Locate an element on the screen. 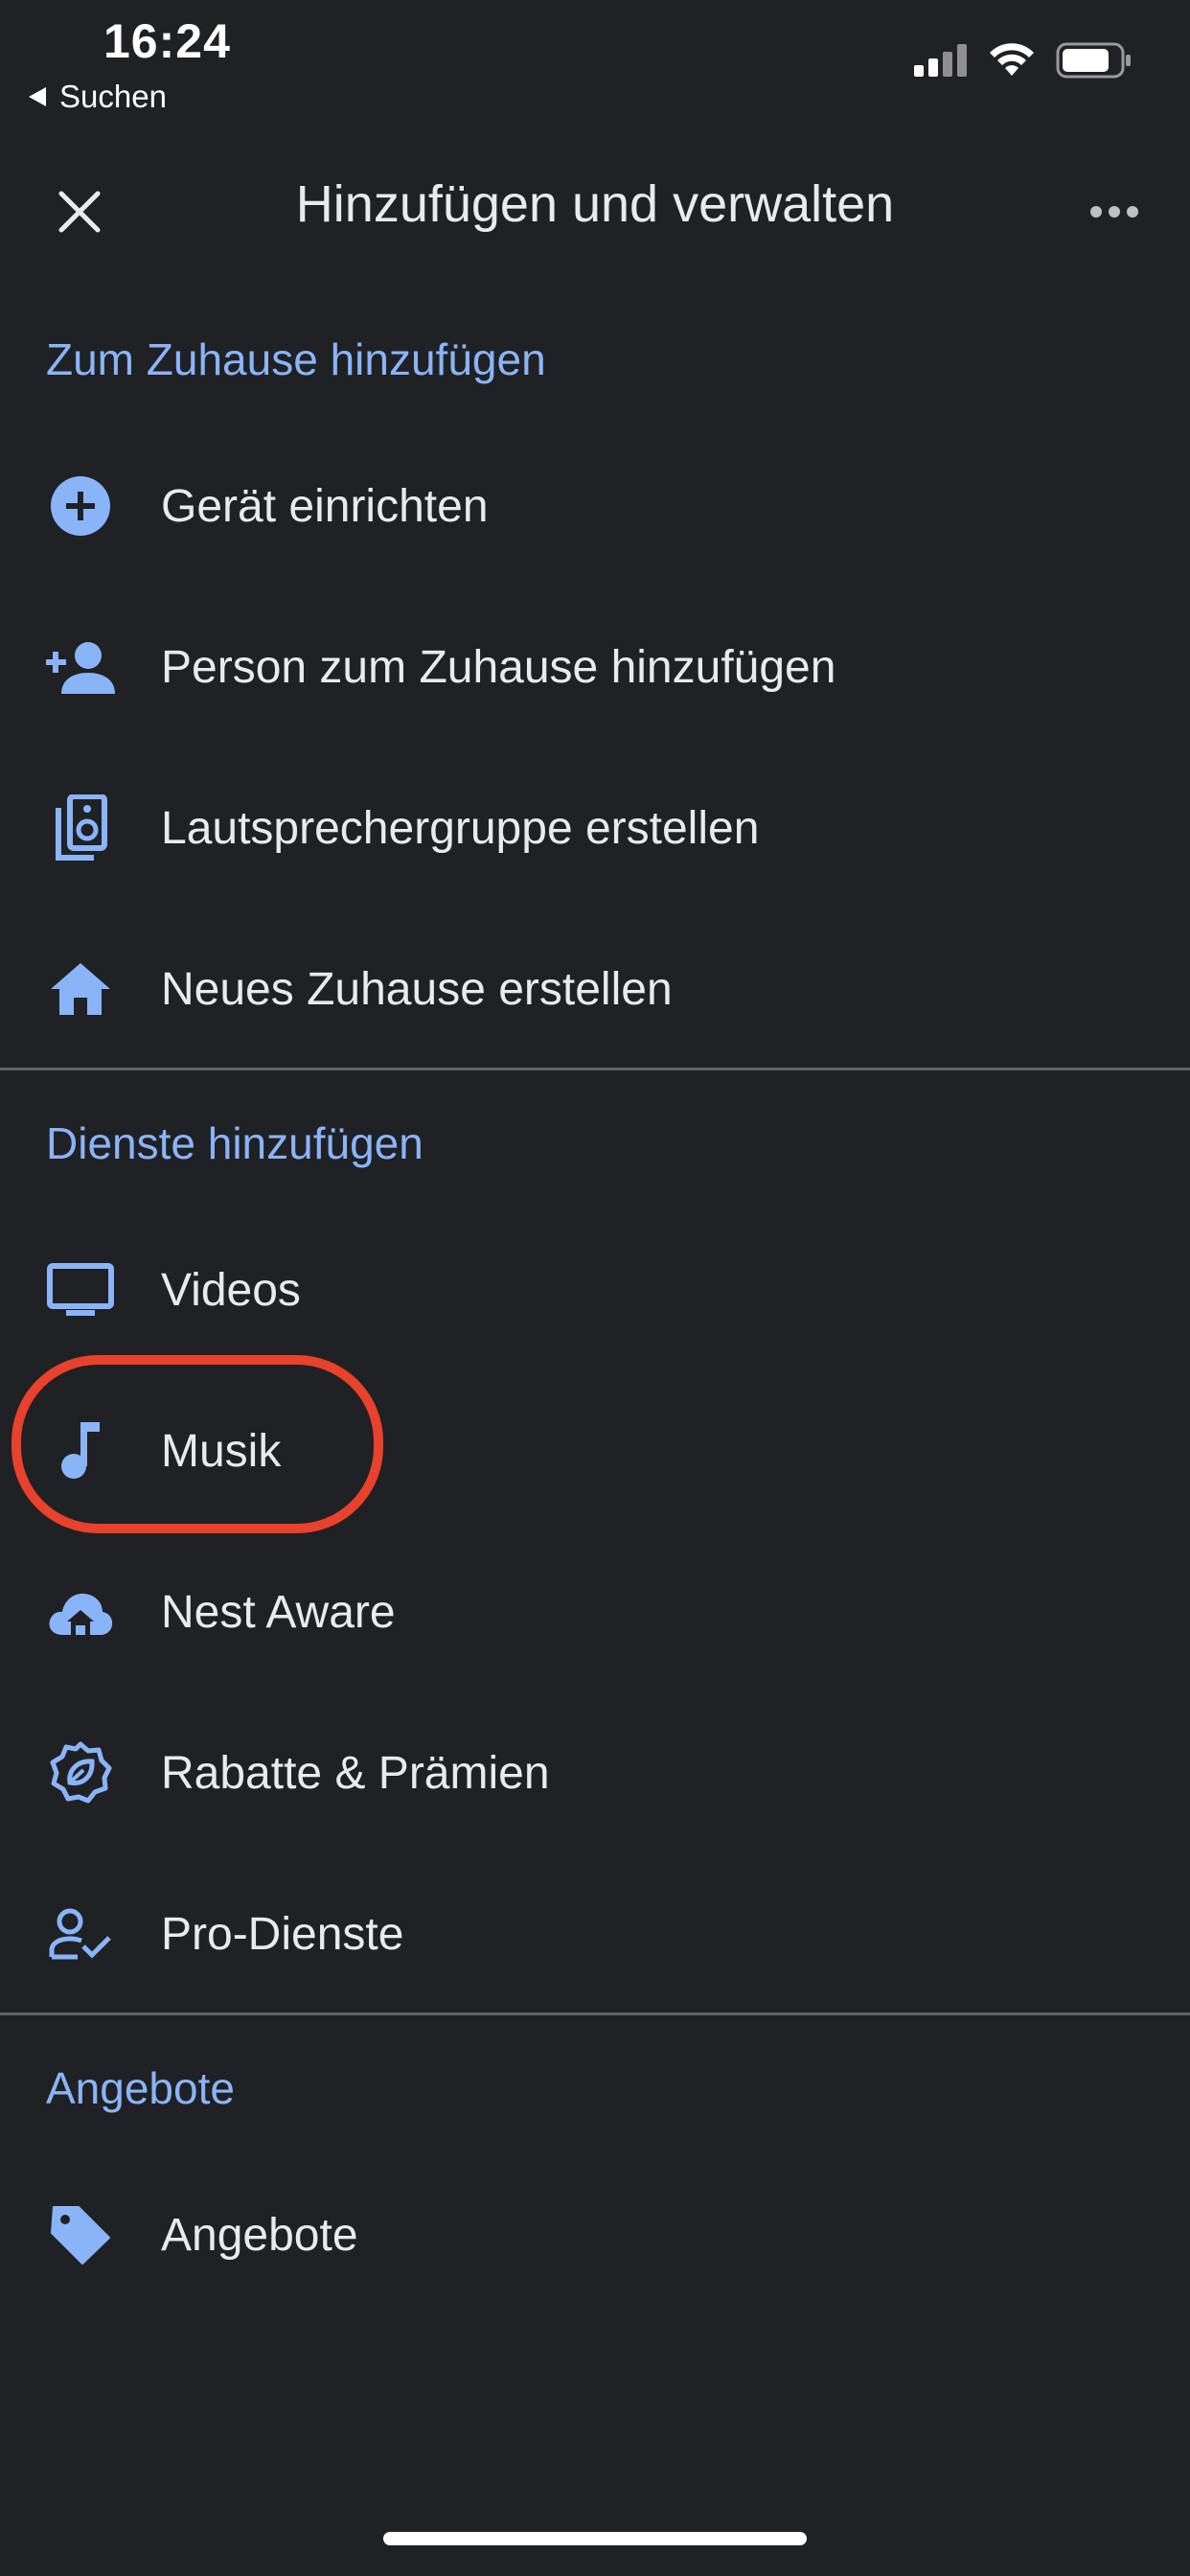 This screenshot has height=2576, width=1190. nest-aware-icon is located at coordinates (81, 1611).